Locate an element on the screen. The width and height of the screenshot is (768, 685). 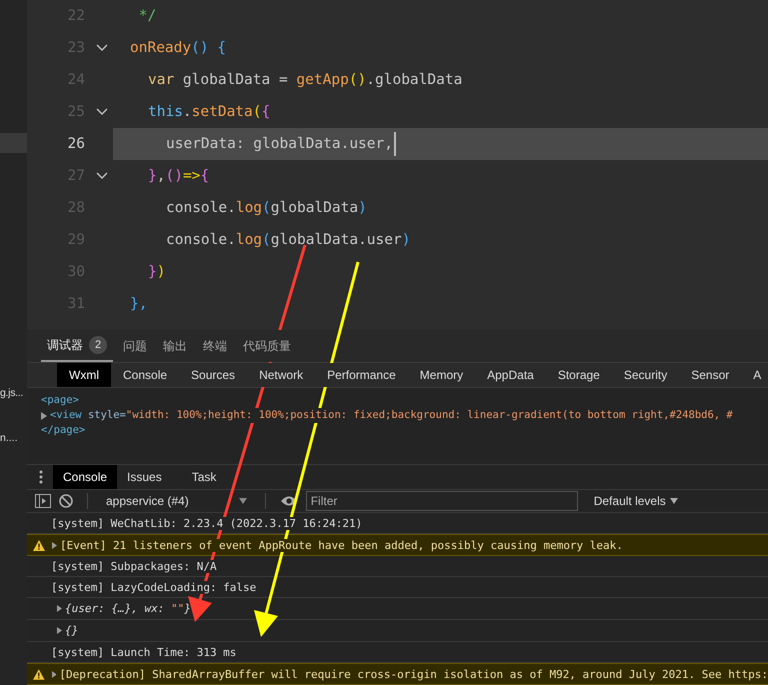
code-line: console.log(globalData) is located at coordinates (266, 208).